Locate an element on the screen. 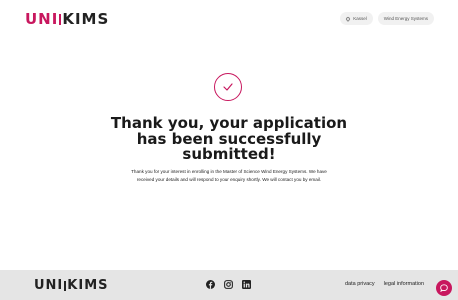  chat-button is located at coordinates (444, 288).